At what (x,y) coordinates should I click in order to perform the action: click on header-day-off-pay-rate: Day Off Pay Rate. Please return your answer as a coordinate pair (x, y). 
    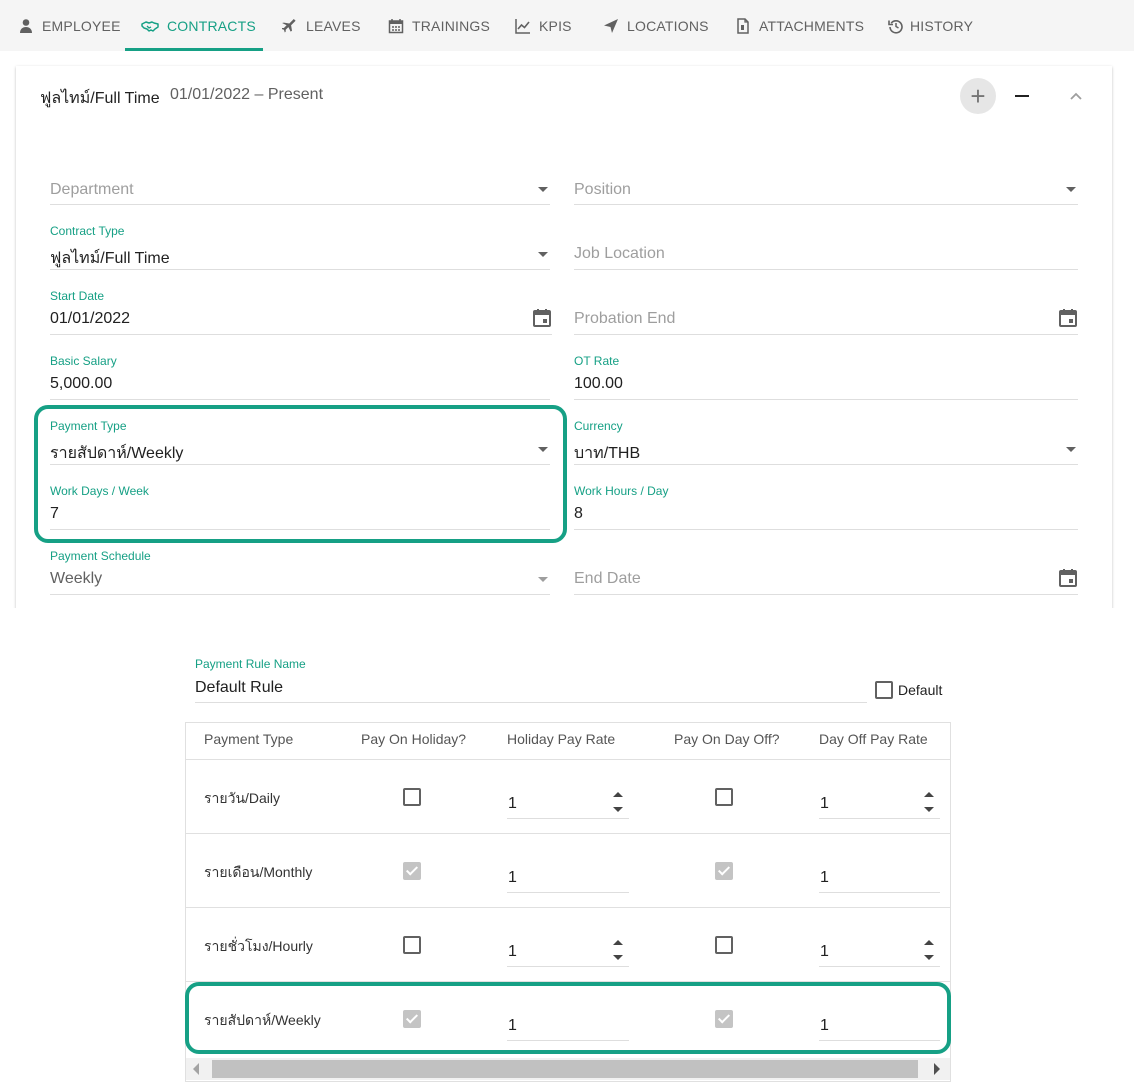
    Looking at the image, I should click on (873, 739).